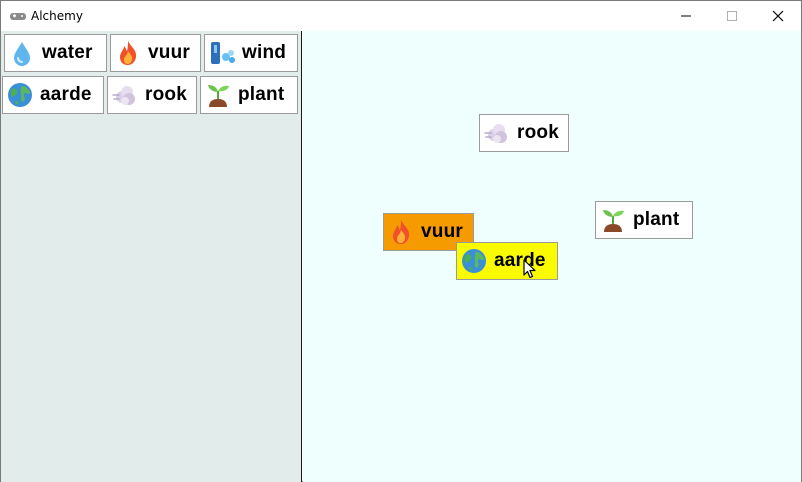 The image size is (802, 482). I want to click on palette-item-label: aarde, so click(66, 94).